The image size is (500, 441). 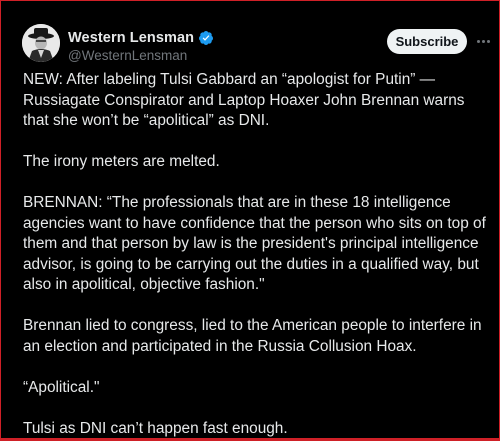 What do you see at coordinates (121, 161) in the screenshot?
I see `tweet-paragraph: The irony meters are melted.` at bounding box center [121, 161].